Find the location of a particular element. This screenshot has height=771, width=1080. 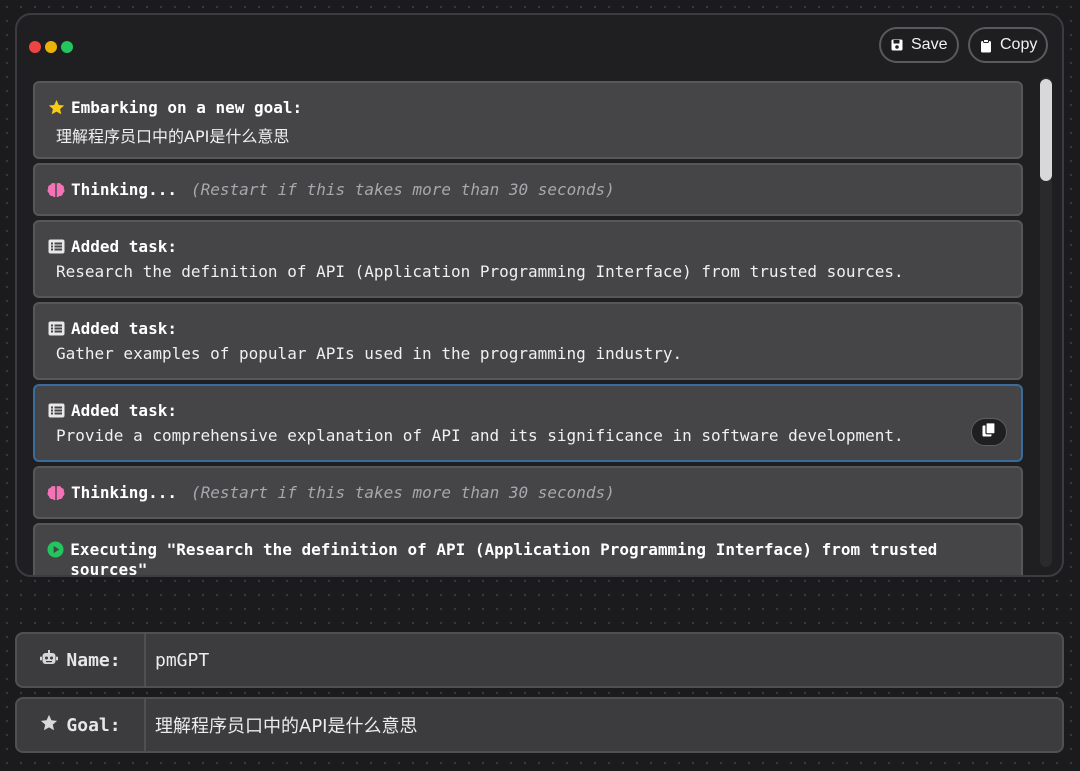

name-input: pmGPT is located at coordinates (182, 660).